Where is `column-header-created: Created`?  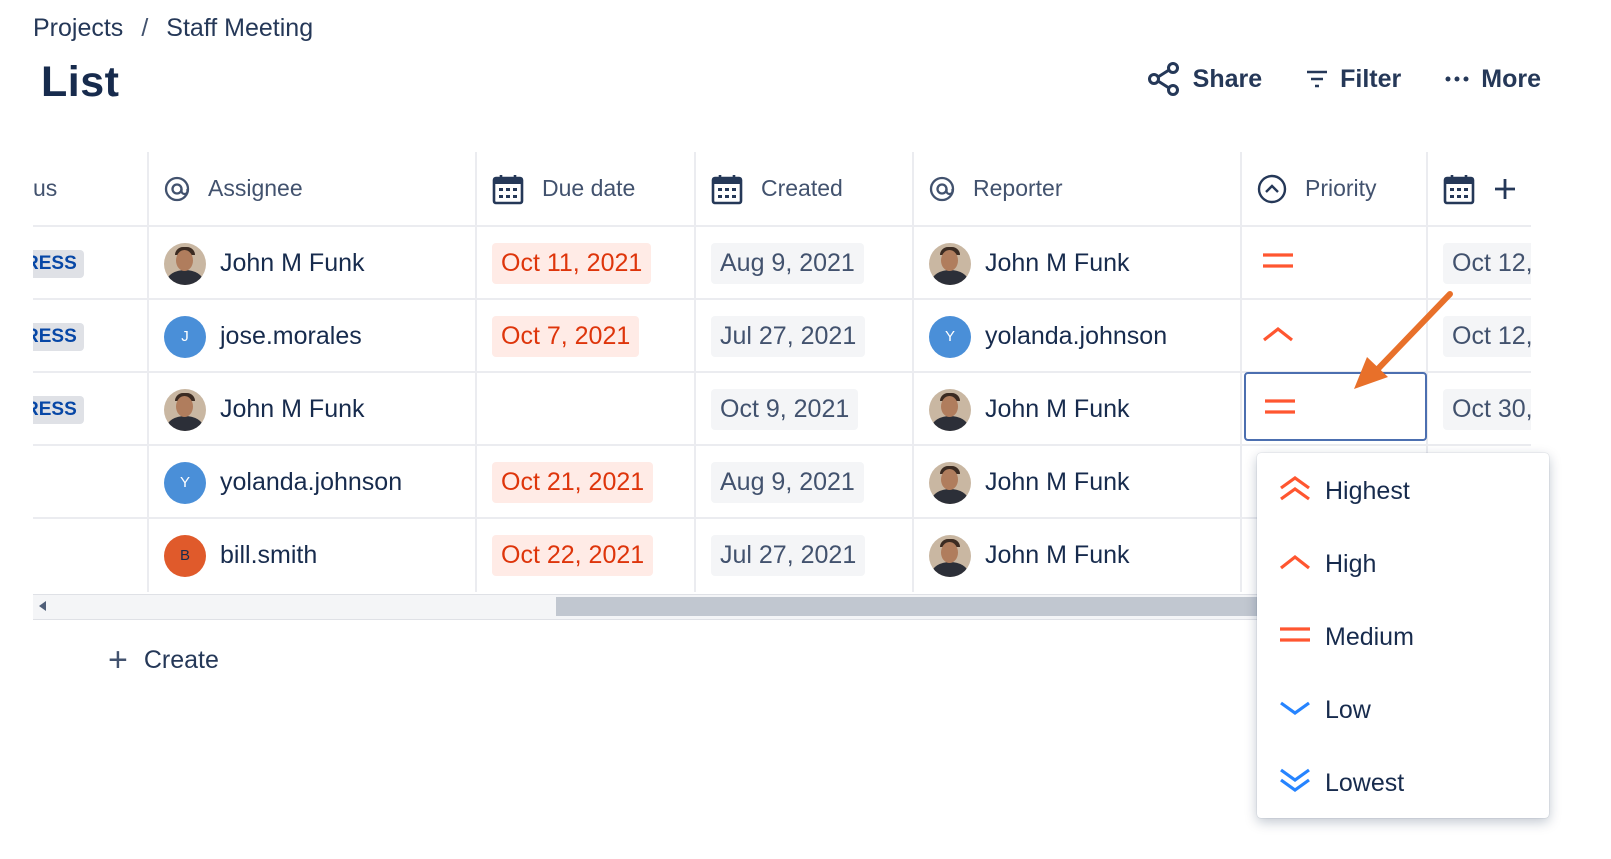 column-header-created: Created is located at coordinates (805, 188).